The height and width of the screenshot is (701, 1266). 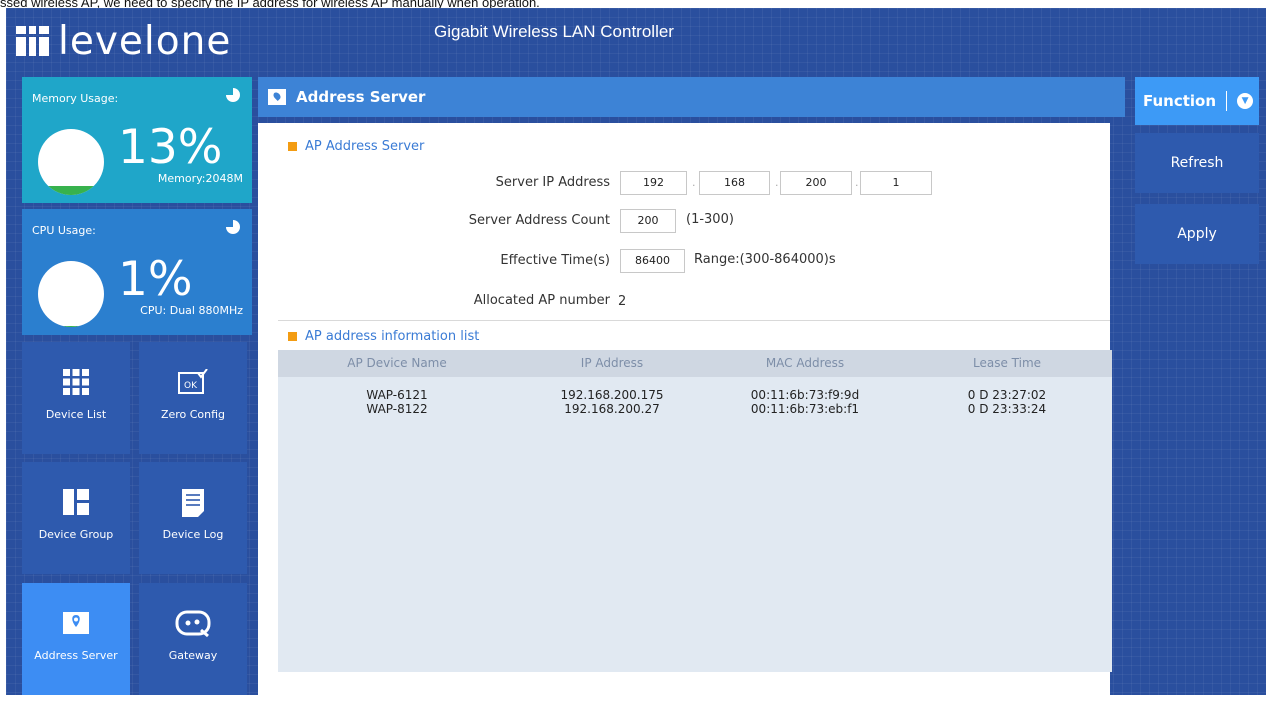 What do you see at coordinates (191, 386) in the screenshot?
I see `svg-text: OK` at bounding box center [191, 386].